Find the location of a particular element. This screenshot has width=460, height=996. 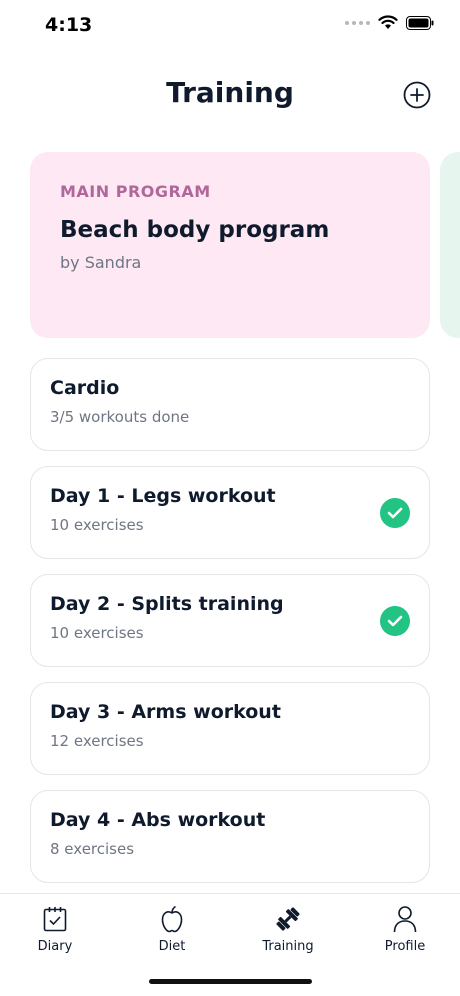

tab-label: Training is located at coordinates (288, 946).